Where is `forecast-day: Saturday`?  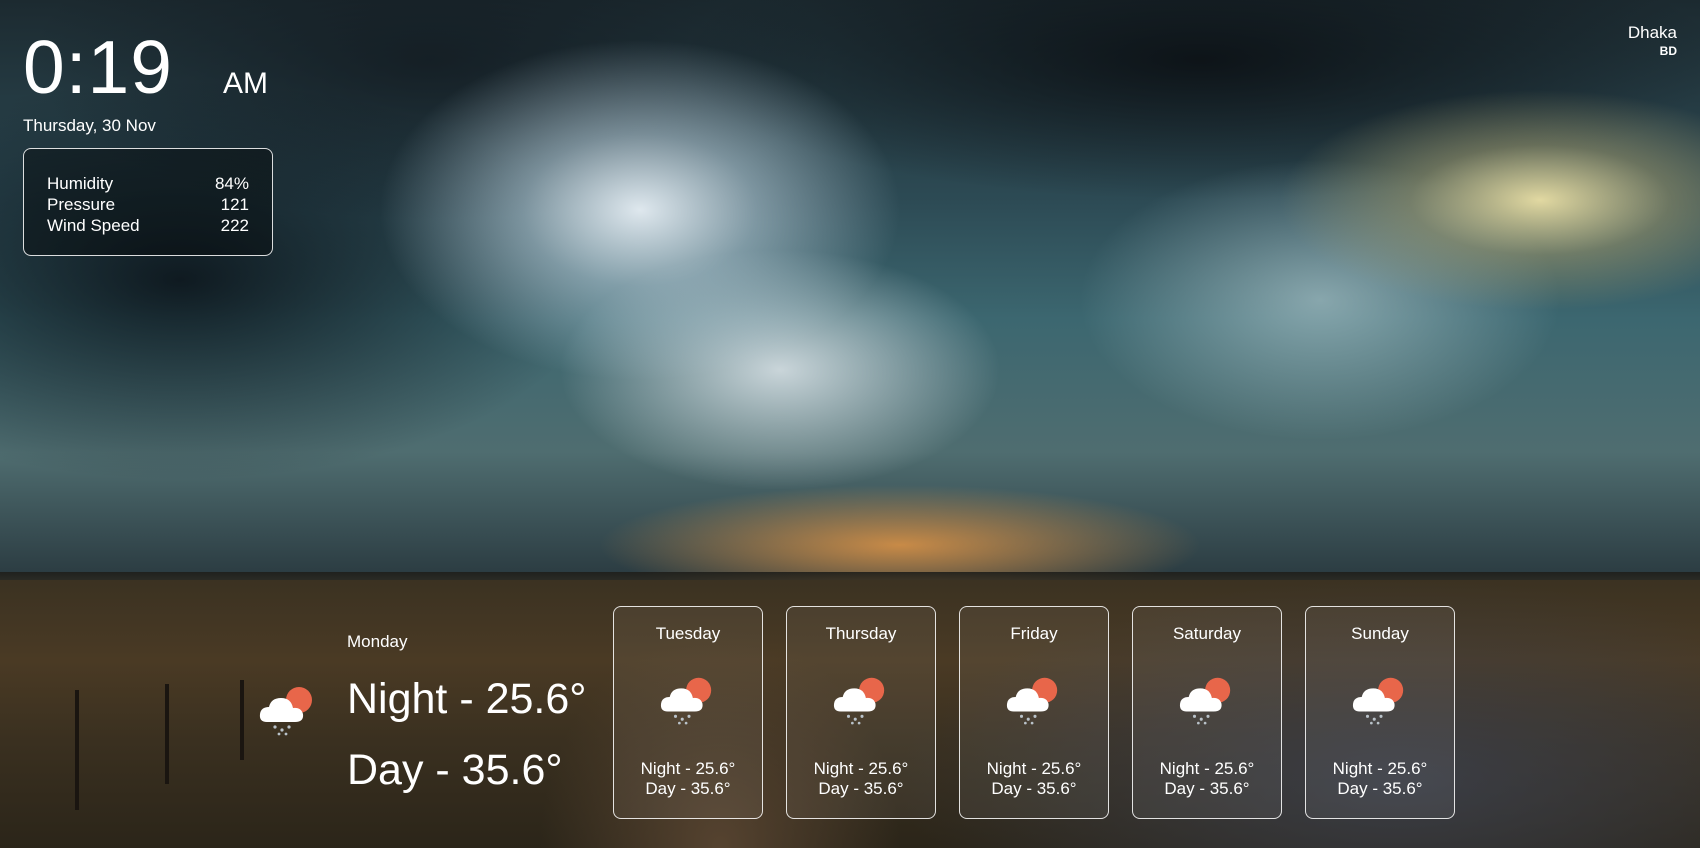
forecast-day: Saturday is located at coordinates (1207, 633).